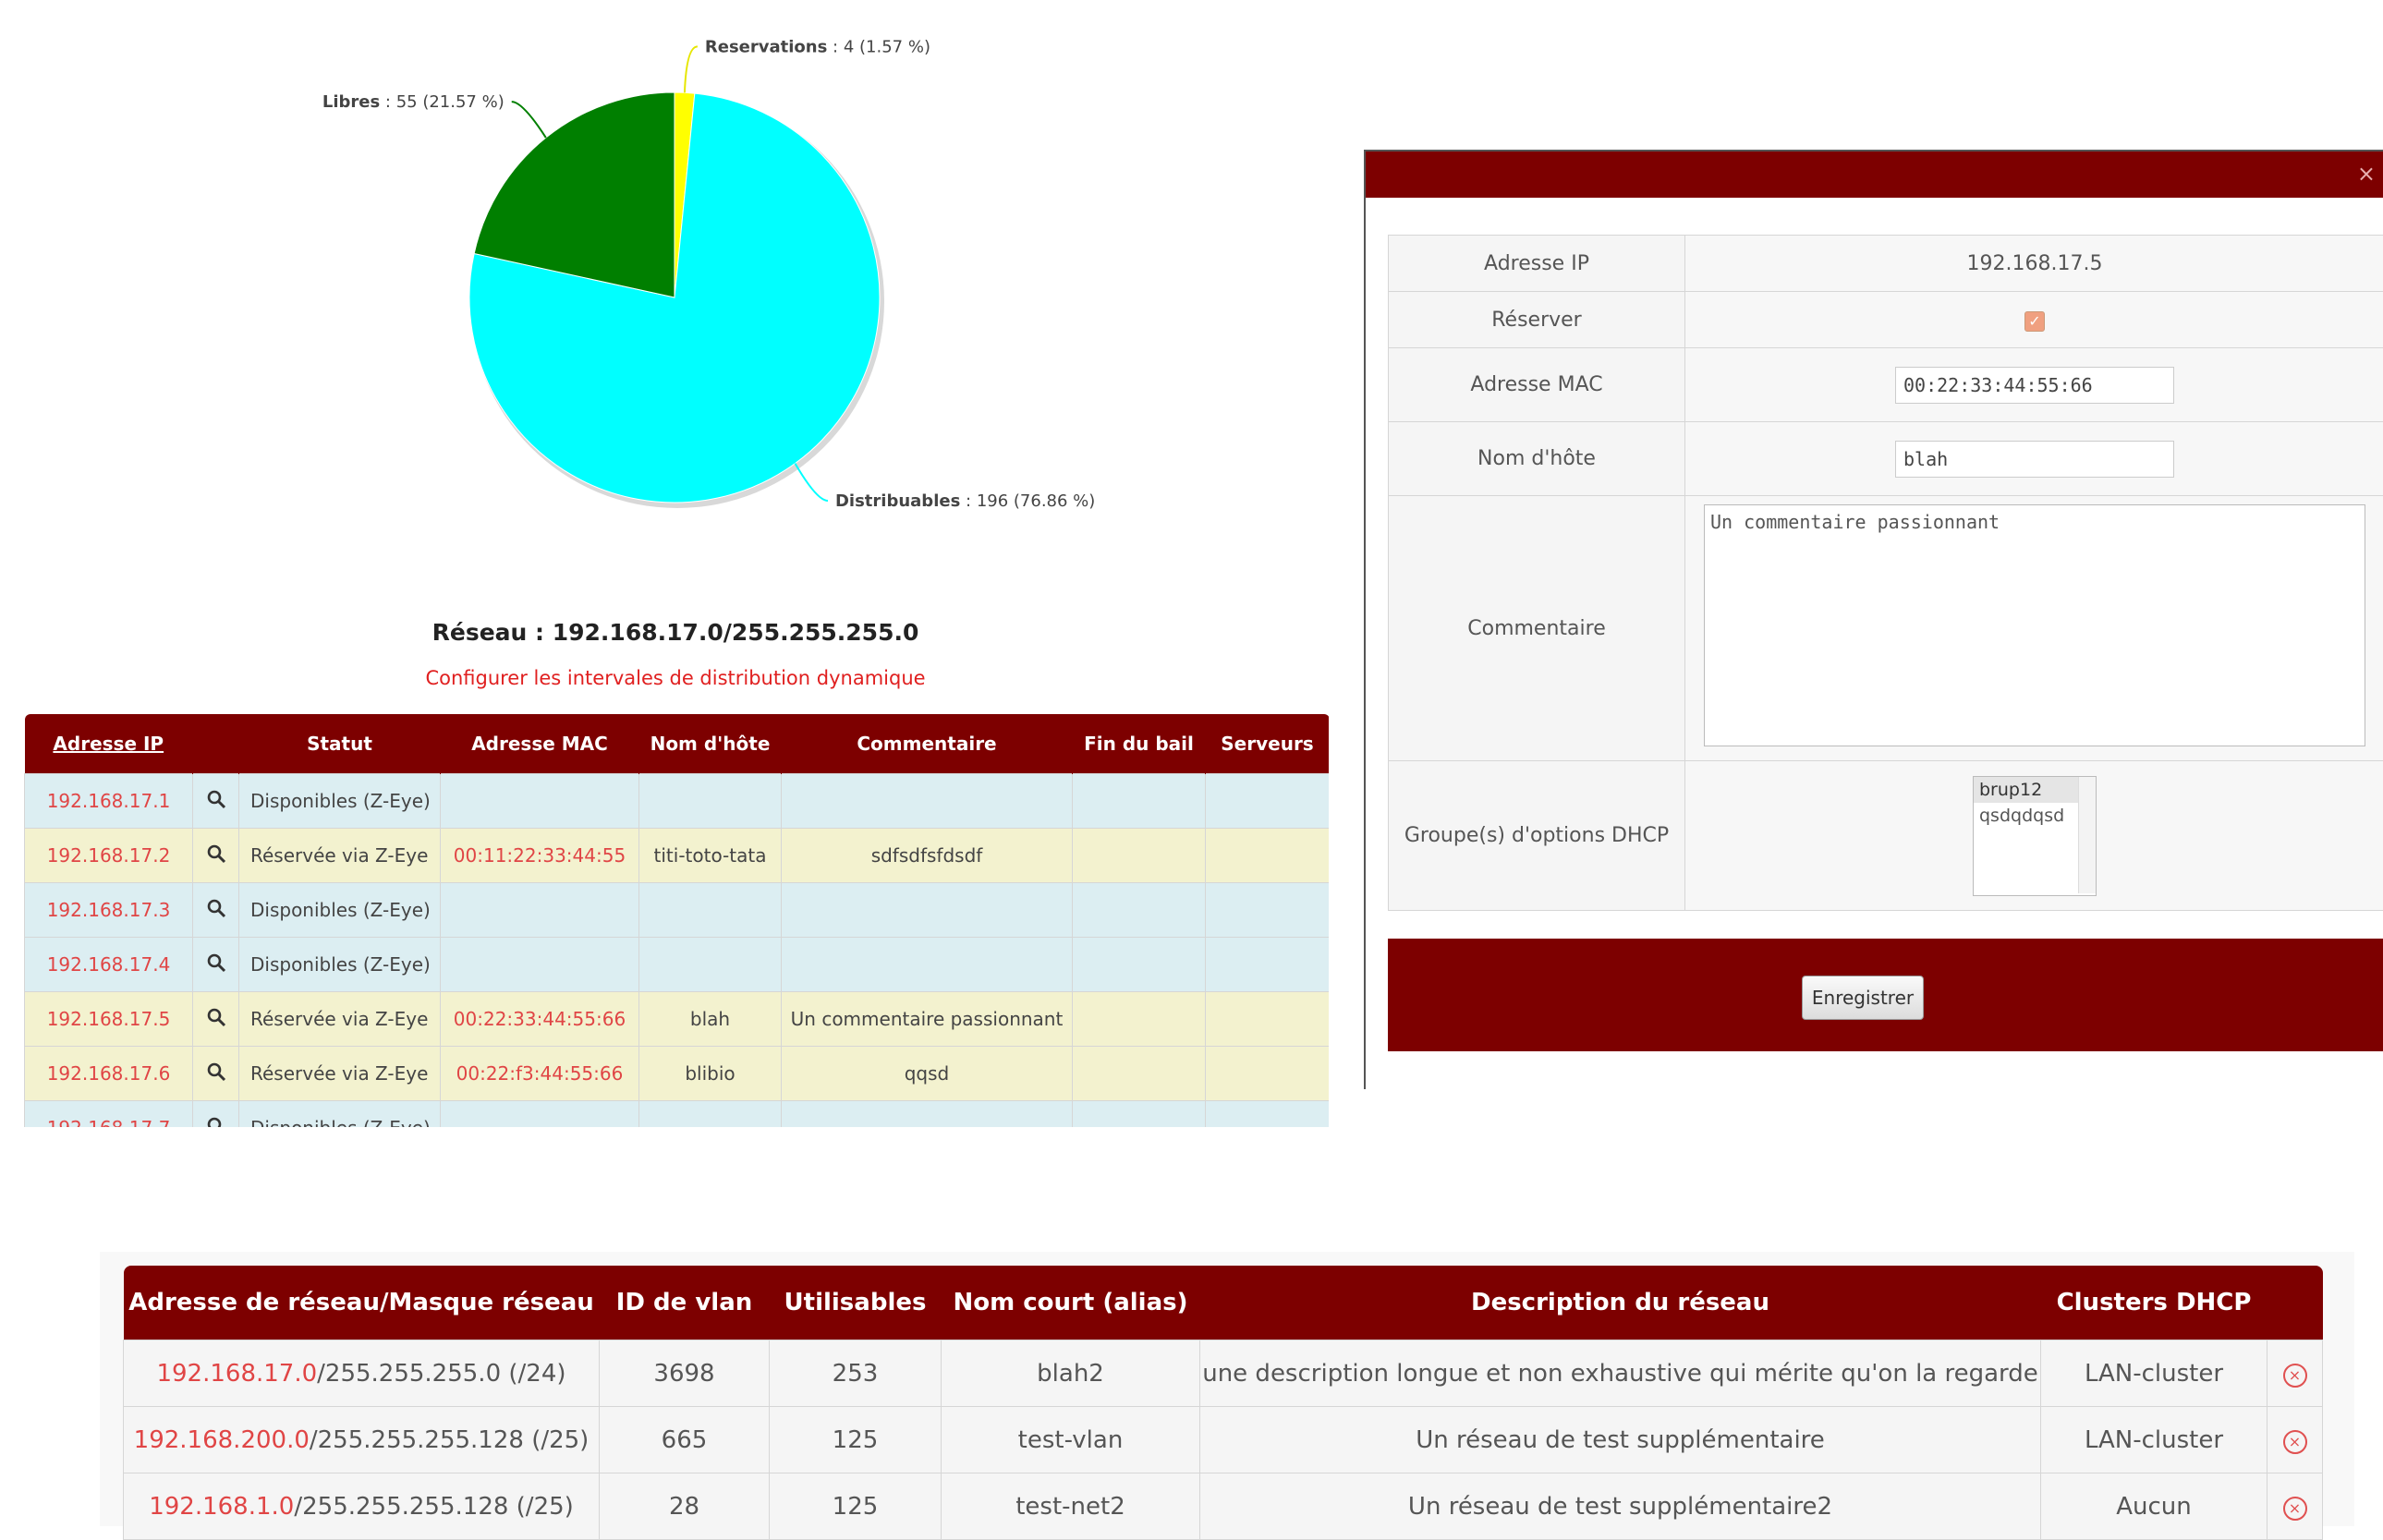 Image resolution: width=2383 pixels, height=1540 pixels. What do you see at coordinates (897, 501) in the screenshot?
I see `pie-label-name: Distribuables` at bounding box center [897, 501].